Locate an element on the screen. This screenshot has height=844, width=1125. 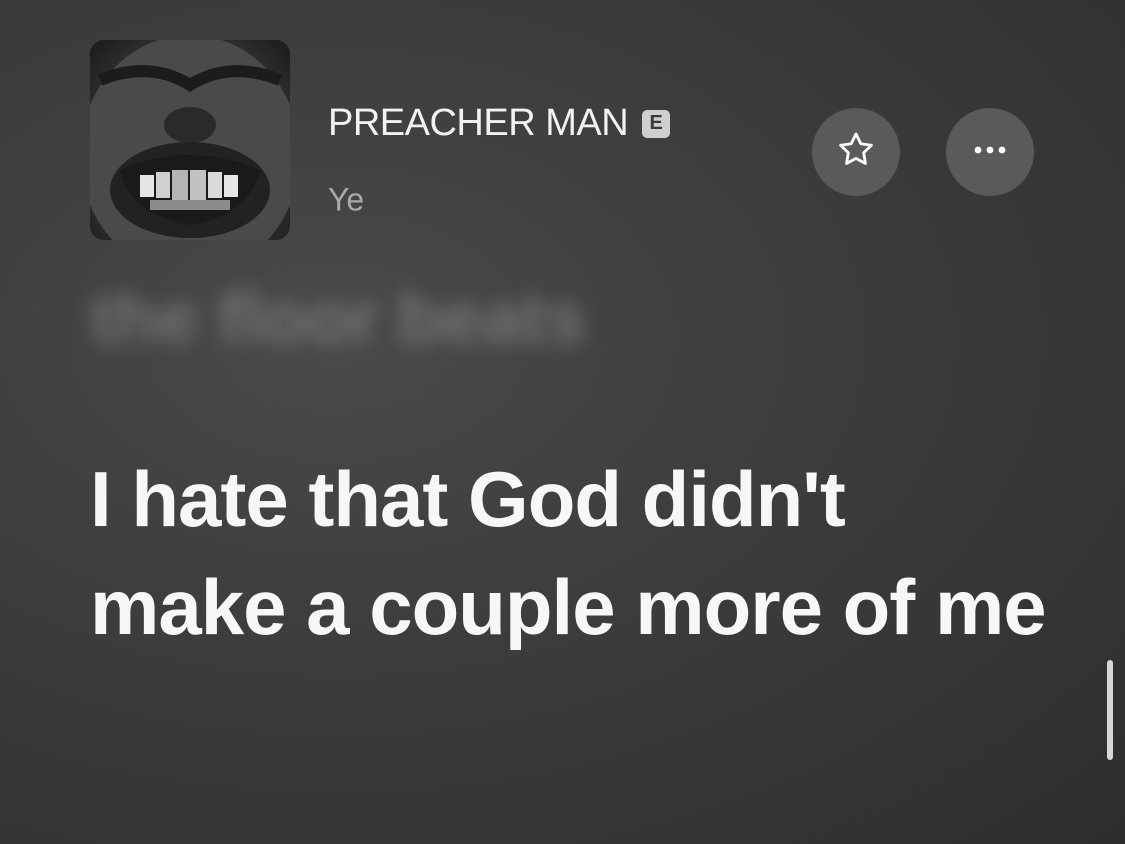
previous-lyric-line: the floor beats is located at coordinates (338, 319).